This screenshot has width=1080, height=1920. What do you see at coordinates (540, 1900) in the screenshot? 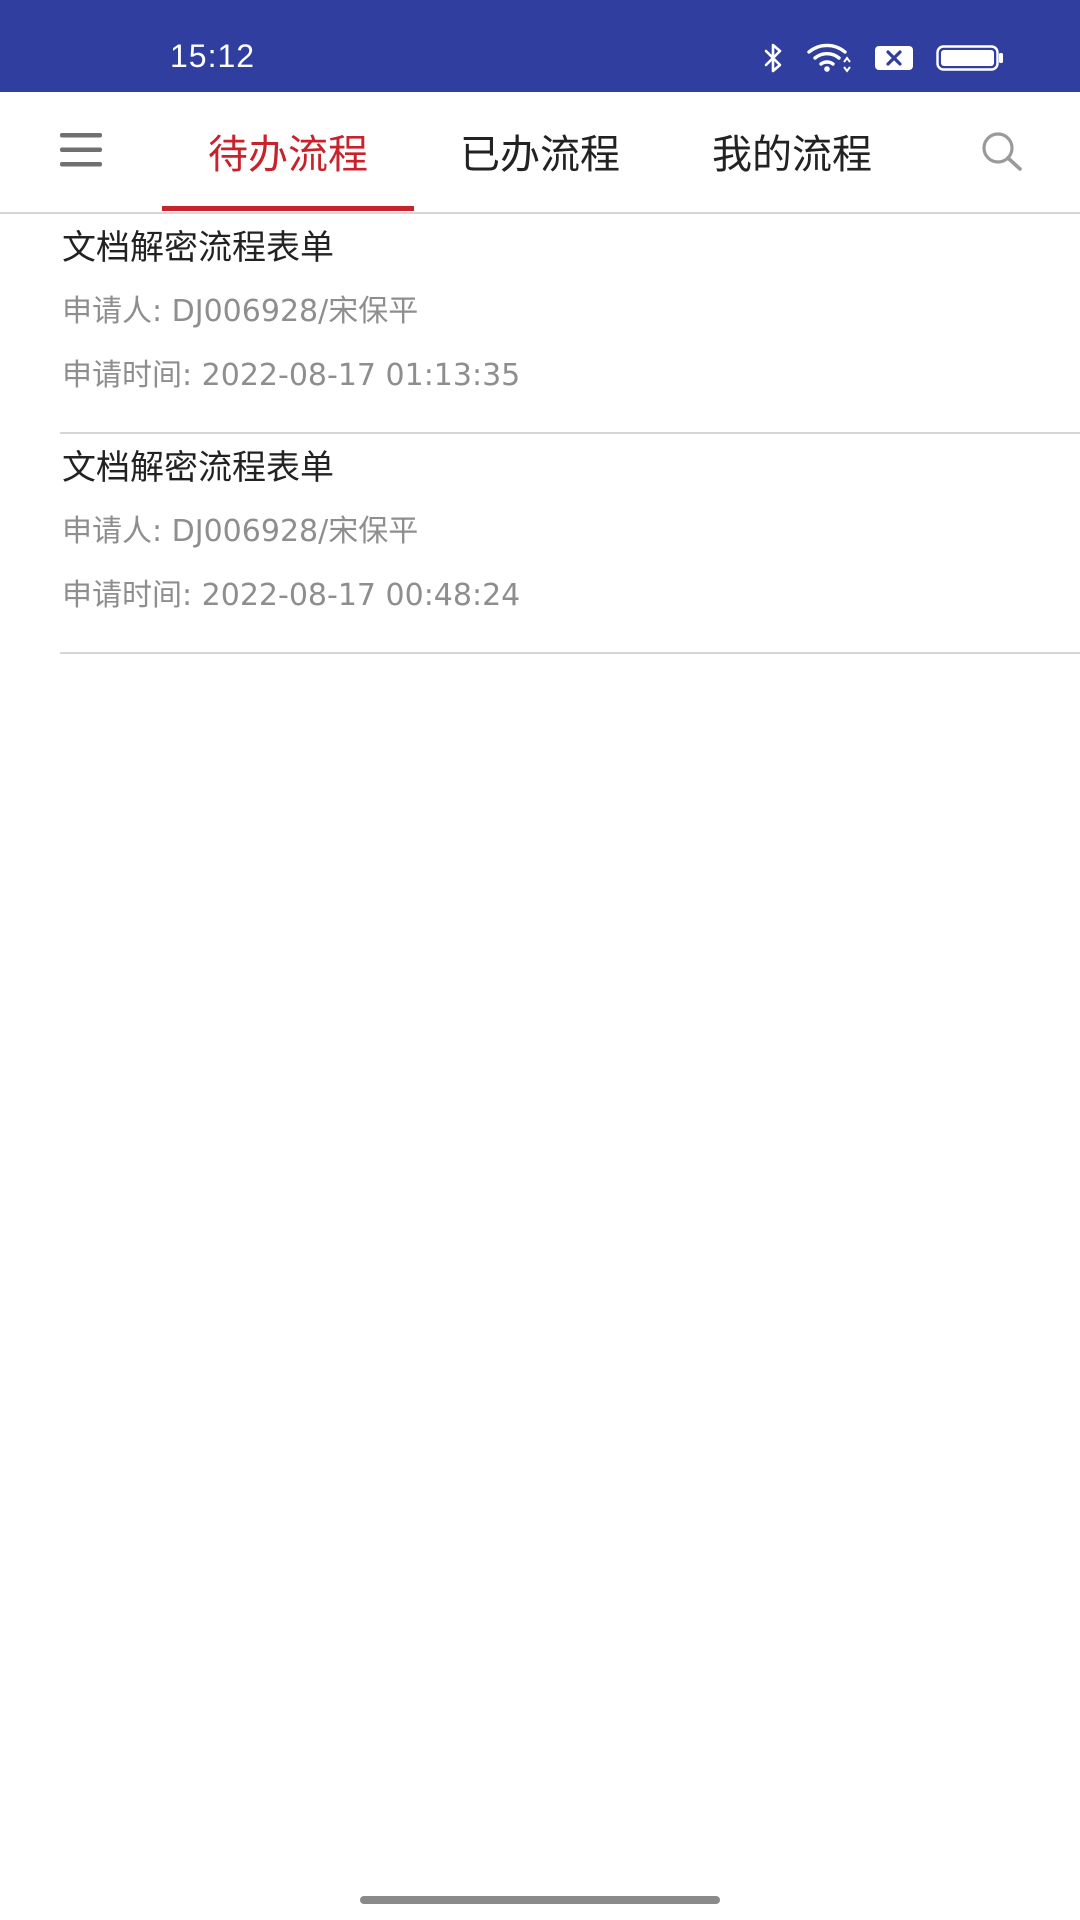
I see `home-gesture-bar` at bounding box center [540, 1900].